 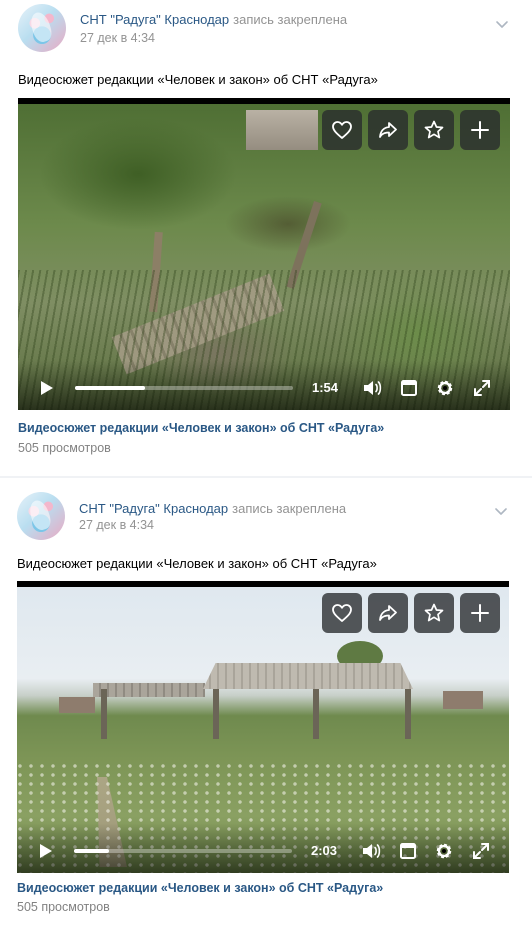 What do you see at coordinates (282, 130) in the screenshot?
I see `thumbnail-building` at bounding box center [282, 130].